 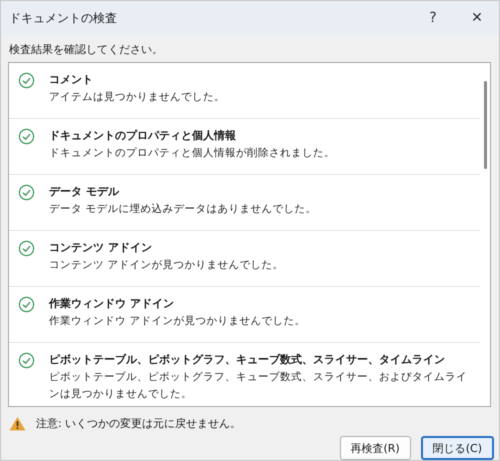 What do you see at coordinates (139, 423) in the screenshot?
I see `warning-text: 注意: いくつかの変更は元に戻せません。` at bounding box center [139, 423].